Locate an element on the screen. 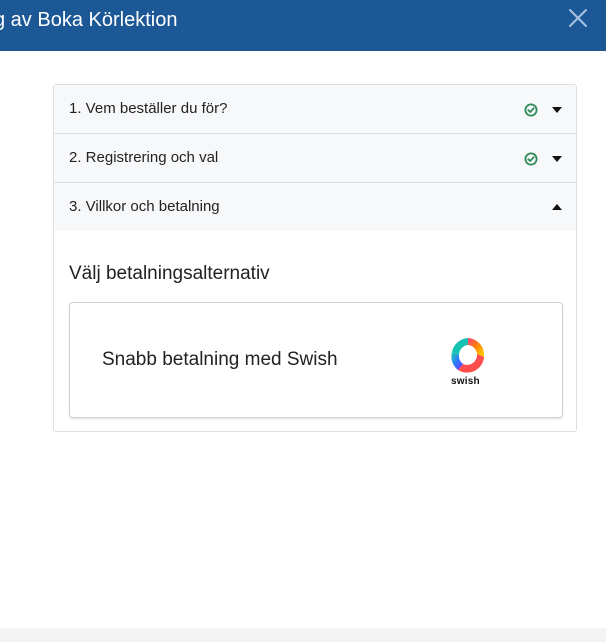 The height and width of the screenshot is (642, 606). accordion-item-label: 2. Registrering och val is located at coordinates (144, 157).